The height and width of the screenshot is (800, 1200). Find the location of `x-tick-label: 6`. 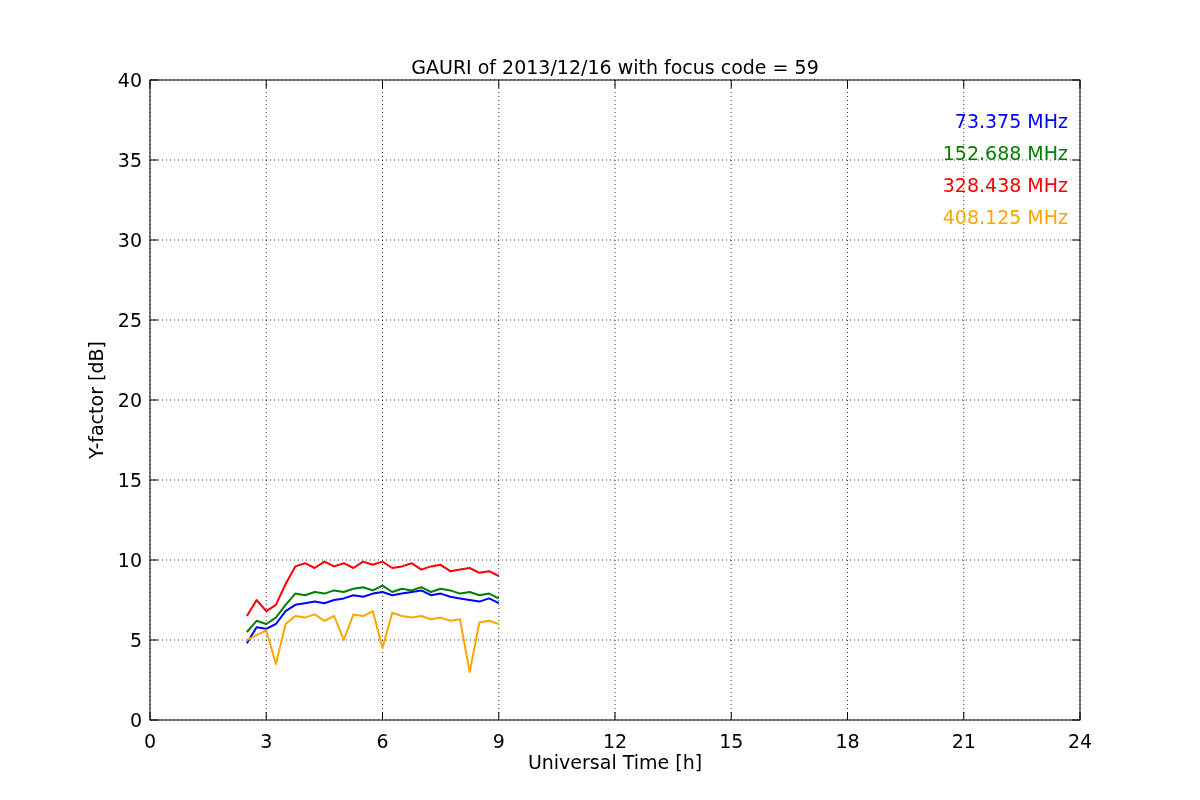

x-tick-label: 6 is located at coordinates (382, 741).